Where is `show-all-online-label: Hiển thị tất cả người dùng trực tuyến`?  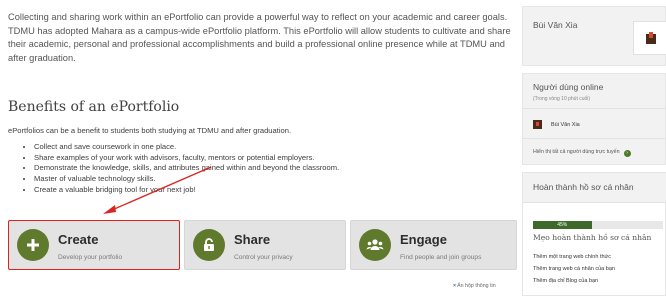 show-all-online-label: Hiển thị tất cả người dùng trực tuyến is located at coordinates (576, 152).